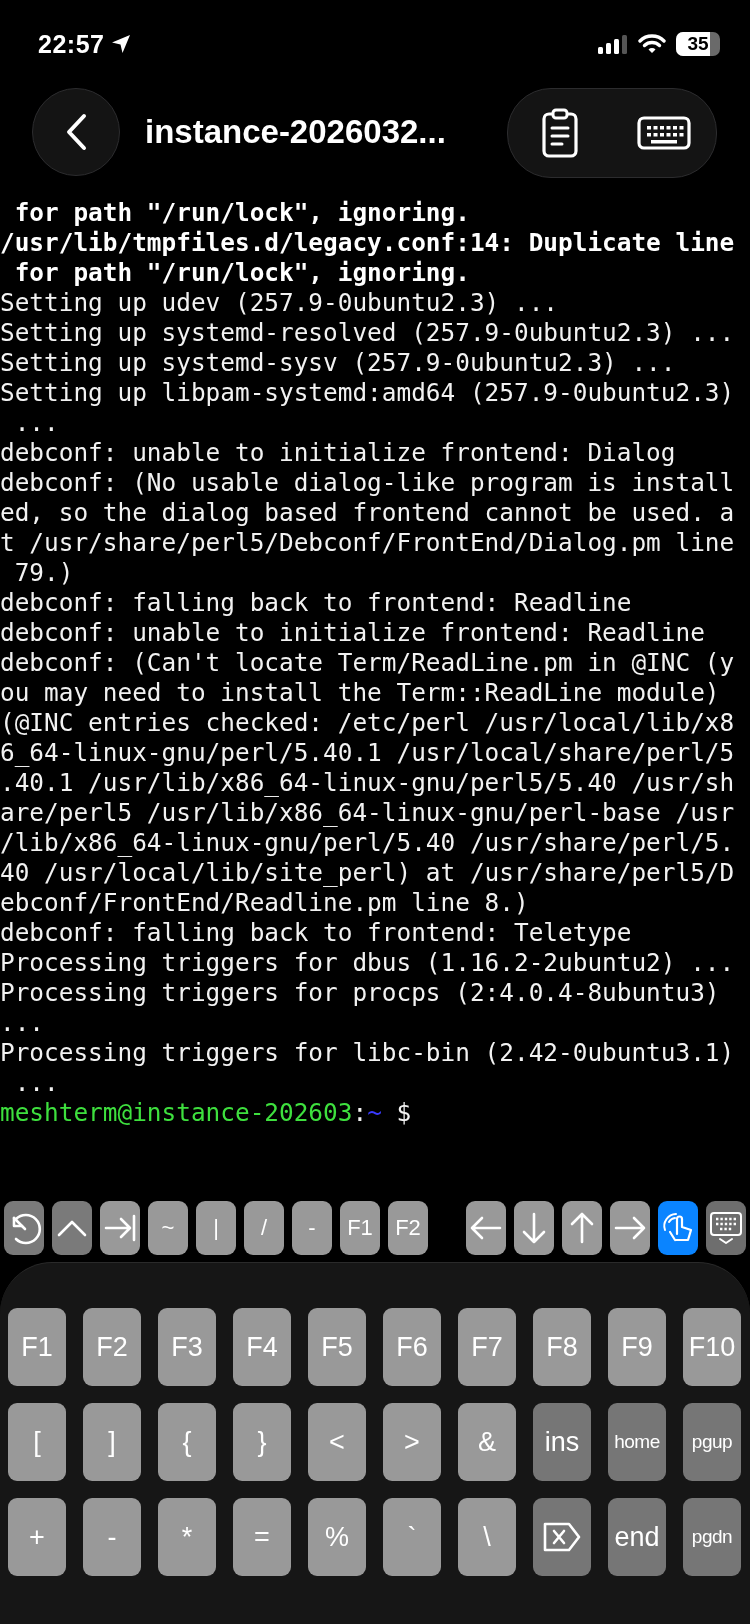  What do you see at coordinates (367, 663) in the screenshot?
I see `terminal-line: debconf: (Can't locate Term/ReadLine.pm in @INC (y` at bounding box center [367, 663].